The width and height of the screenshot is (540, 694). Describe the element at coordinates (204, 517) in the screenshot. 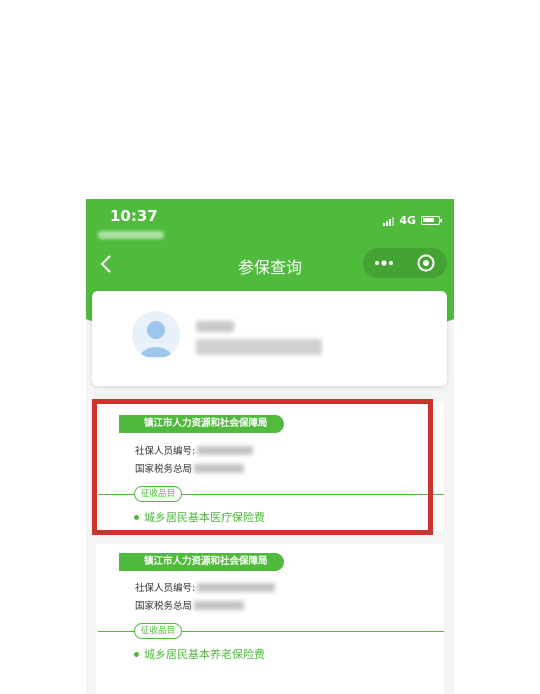

I see `collection-item-label: 城乡居民基本医疗保险费` at that location.